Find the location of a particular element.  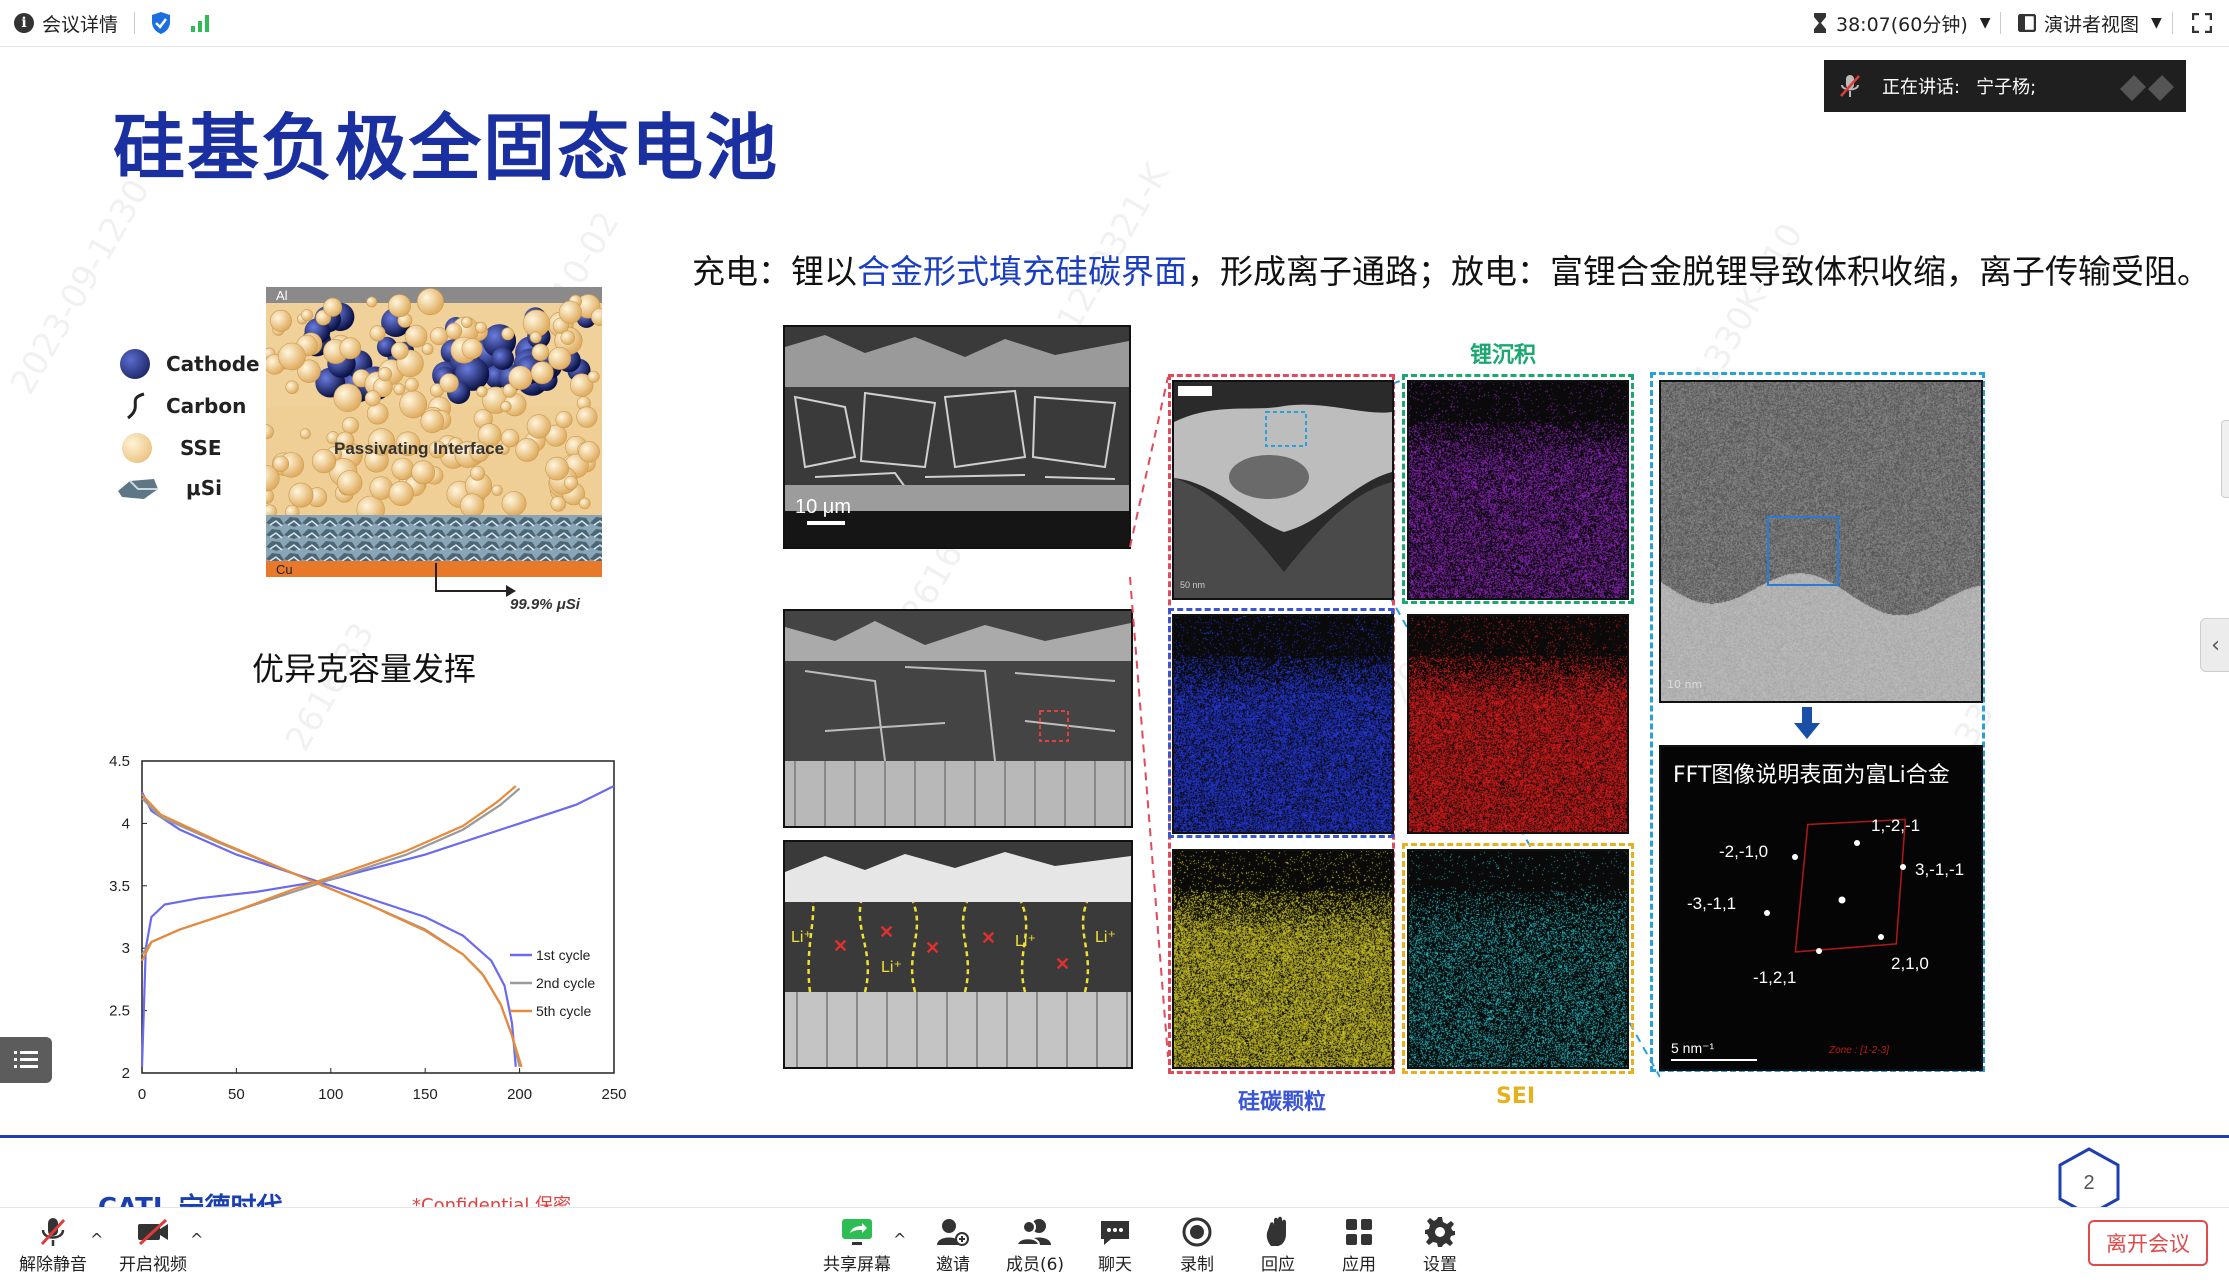

unmute-button: 解除静音 is located at coordinates (53, 1244).